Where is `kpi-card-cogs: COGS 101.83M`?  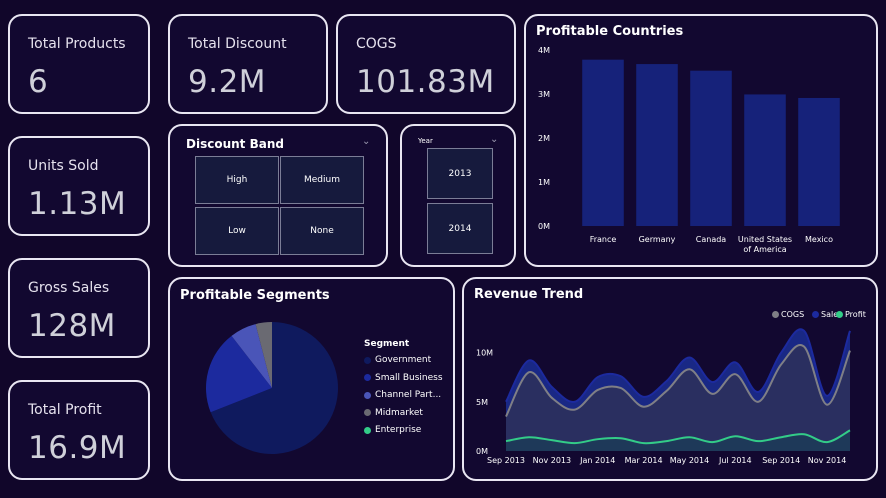 kpi-card-cogs: COGS 101.83M is located at coordinates (426, 64).